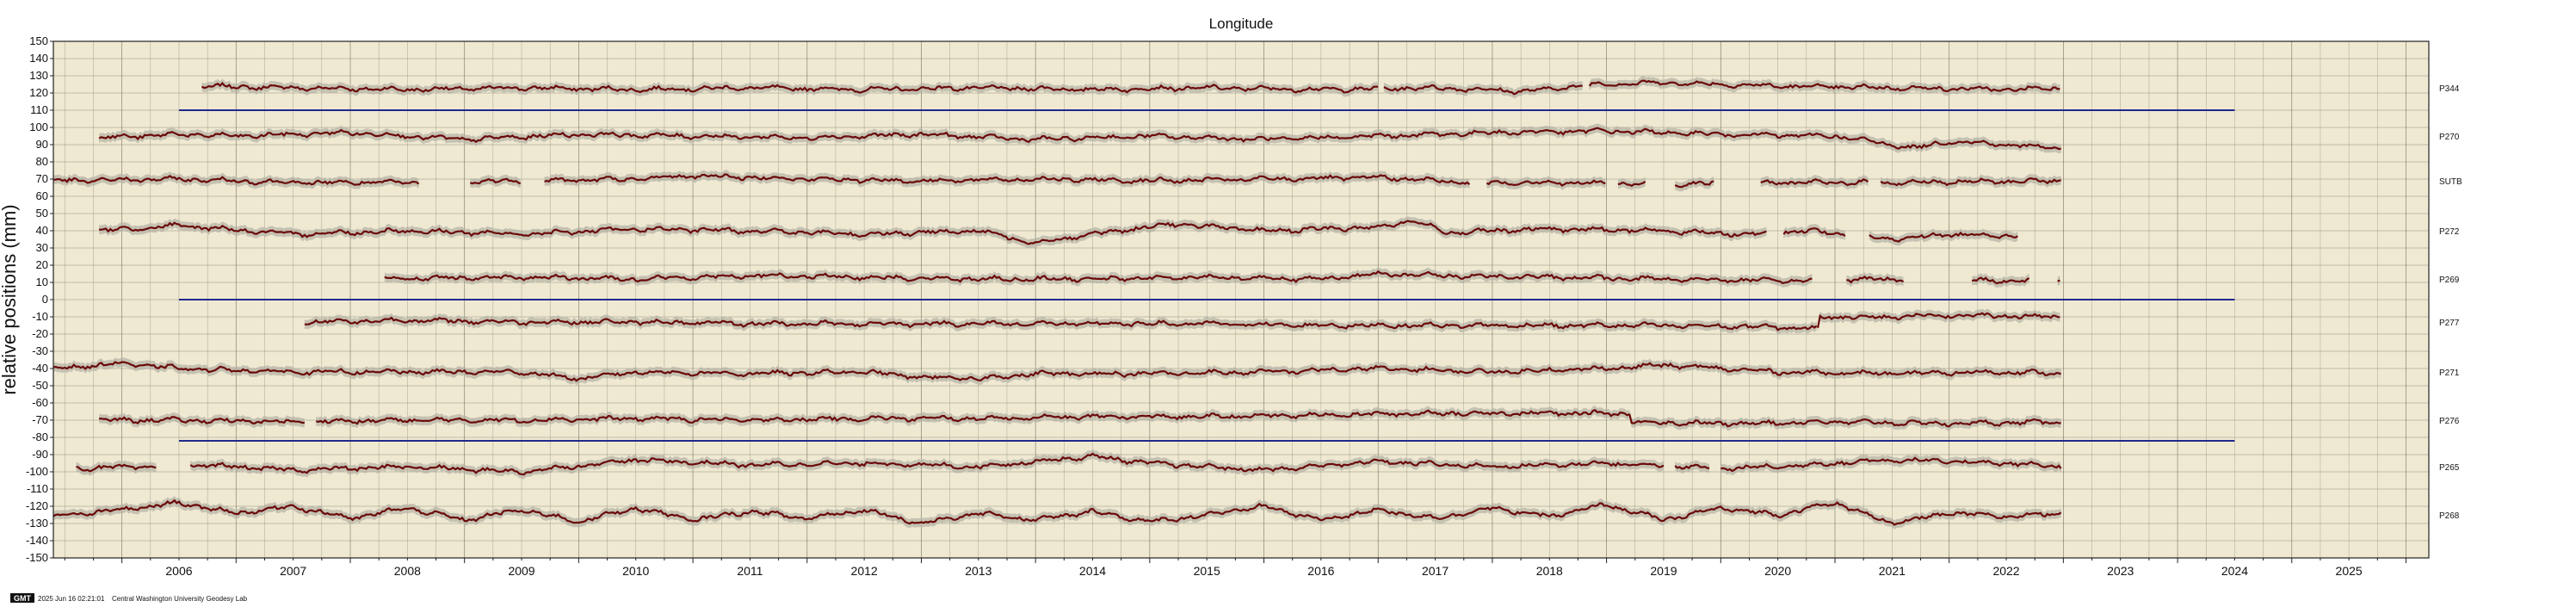 The image size is (2576, 607). What do you see at coordinates (1241, 23) in the screenshot?
I see `chart-title: Longitude` at bounding box center [1241, 23].